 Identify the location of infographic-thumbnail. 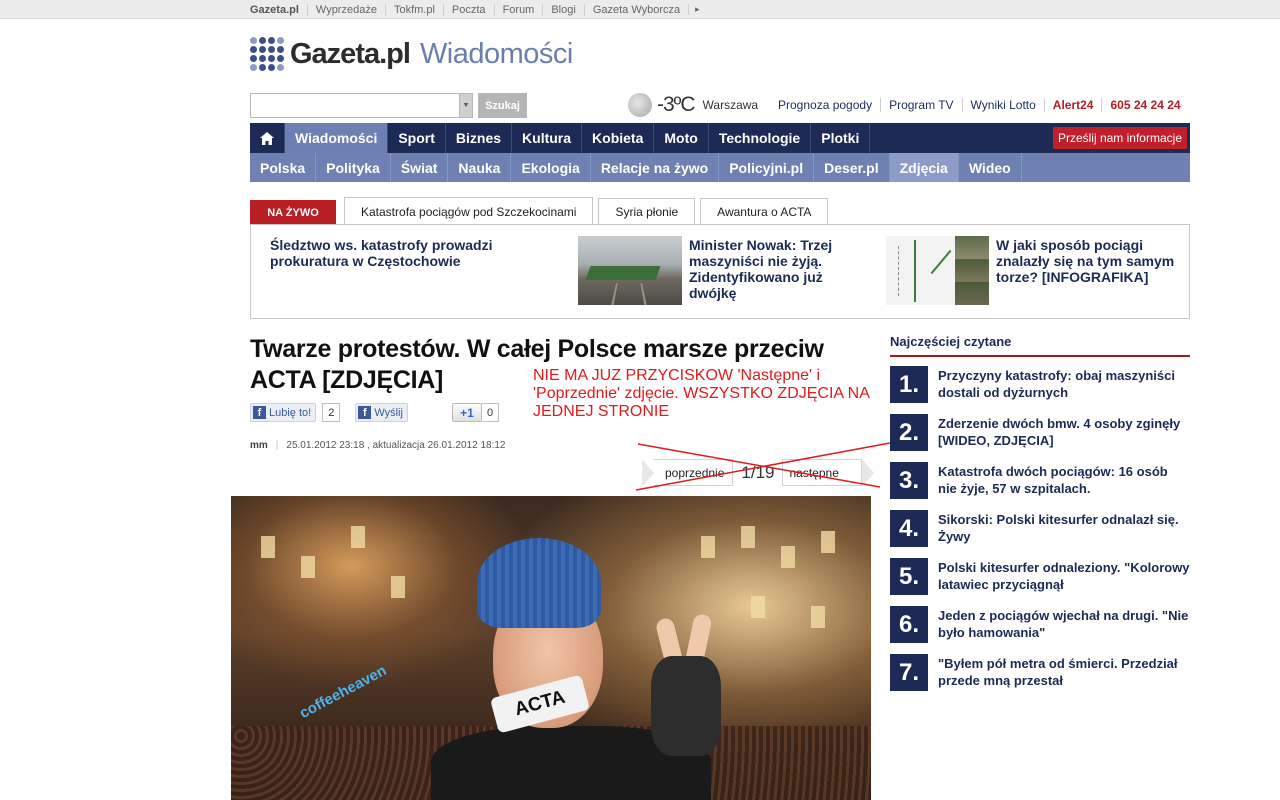
(937, 270).